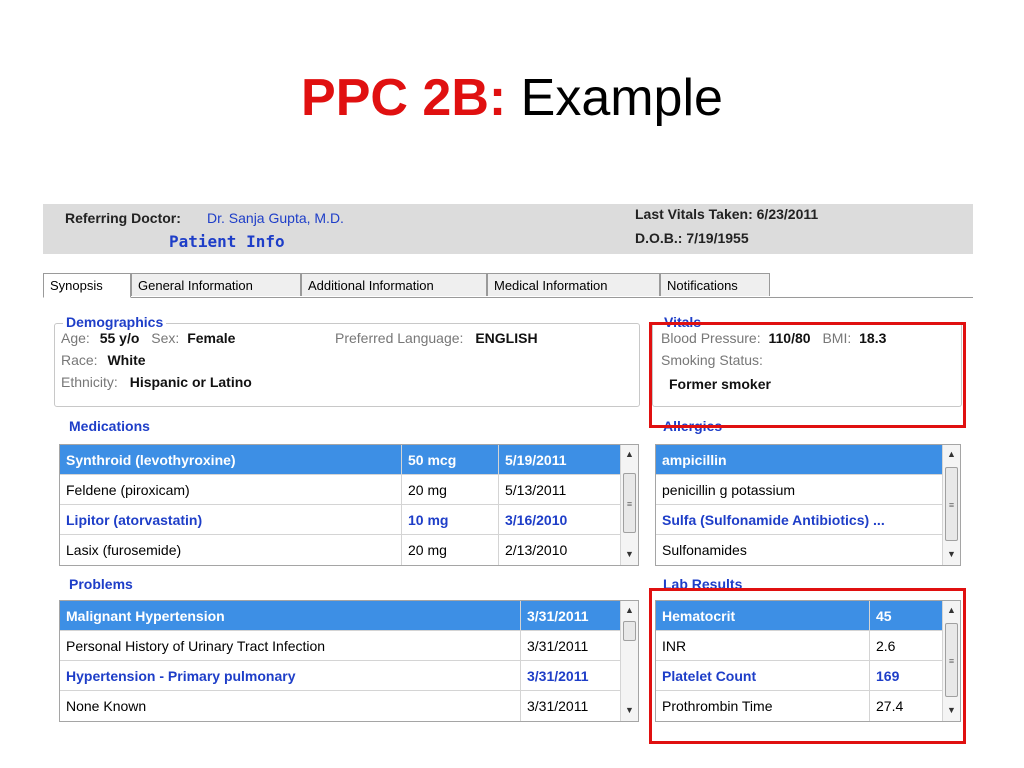 This screenshot has height=768, width=1024. I want to click on slide-title: PPC 2B: Example, so click(512, 98).